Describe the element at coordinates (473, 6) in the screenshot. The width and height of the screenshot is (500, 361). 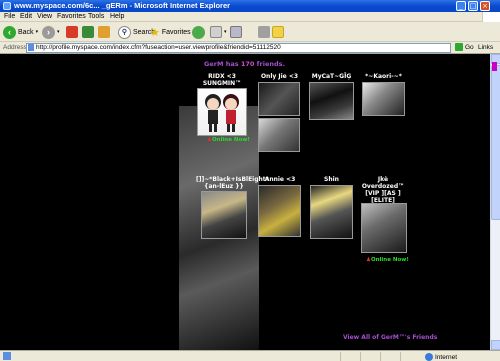
I see `maximize-button: □` at that location.